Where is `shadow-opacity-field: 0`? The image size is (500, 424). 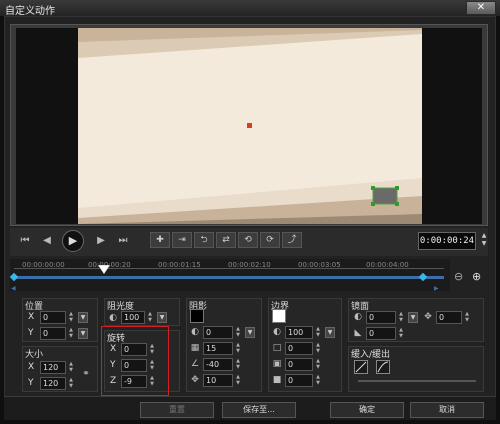 shadow-opacity-field: 0 is located at coordinates (218, 332).